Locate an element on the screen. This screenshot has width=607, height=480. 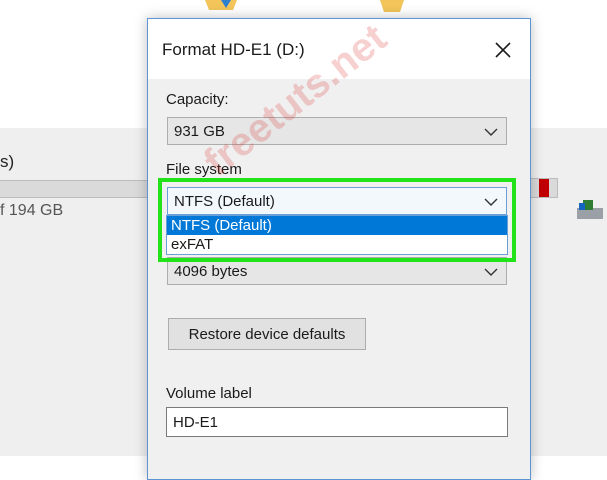
capacity-value: 931 GB is located at coordinates (199, 131).